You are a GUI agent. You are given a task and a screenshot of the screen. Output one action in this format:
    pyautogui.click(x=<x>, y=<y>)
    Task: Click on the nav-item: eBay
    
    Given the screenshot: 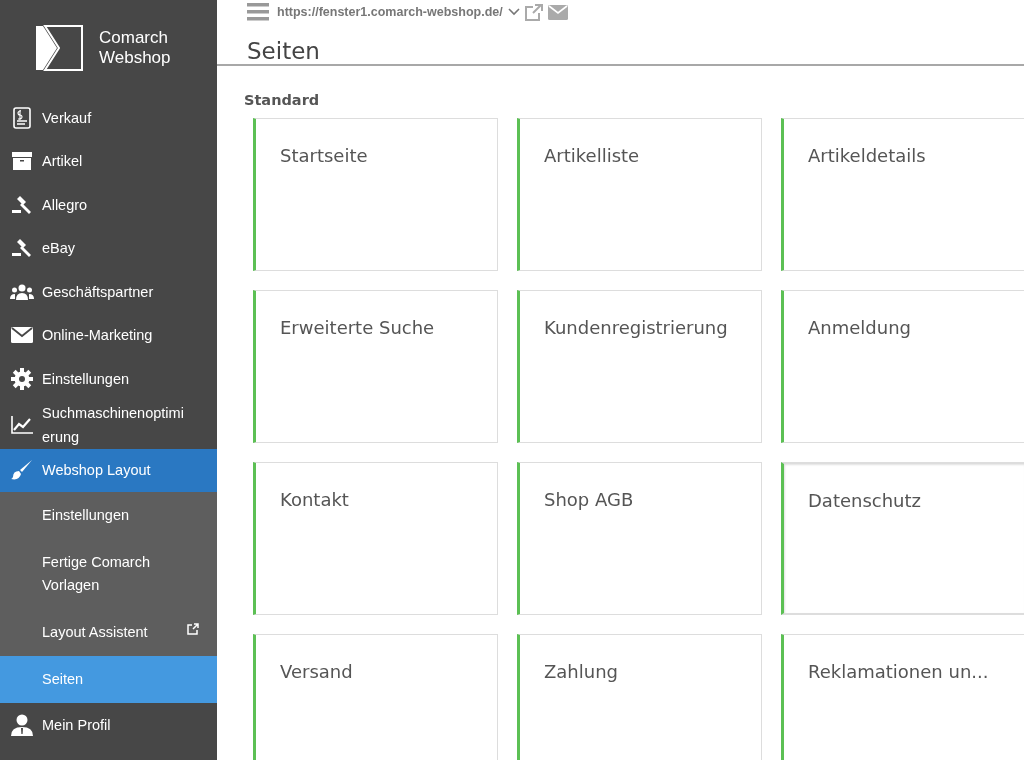 What is the action you would take?
    pyautogui.click(x=108, y=248)
    